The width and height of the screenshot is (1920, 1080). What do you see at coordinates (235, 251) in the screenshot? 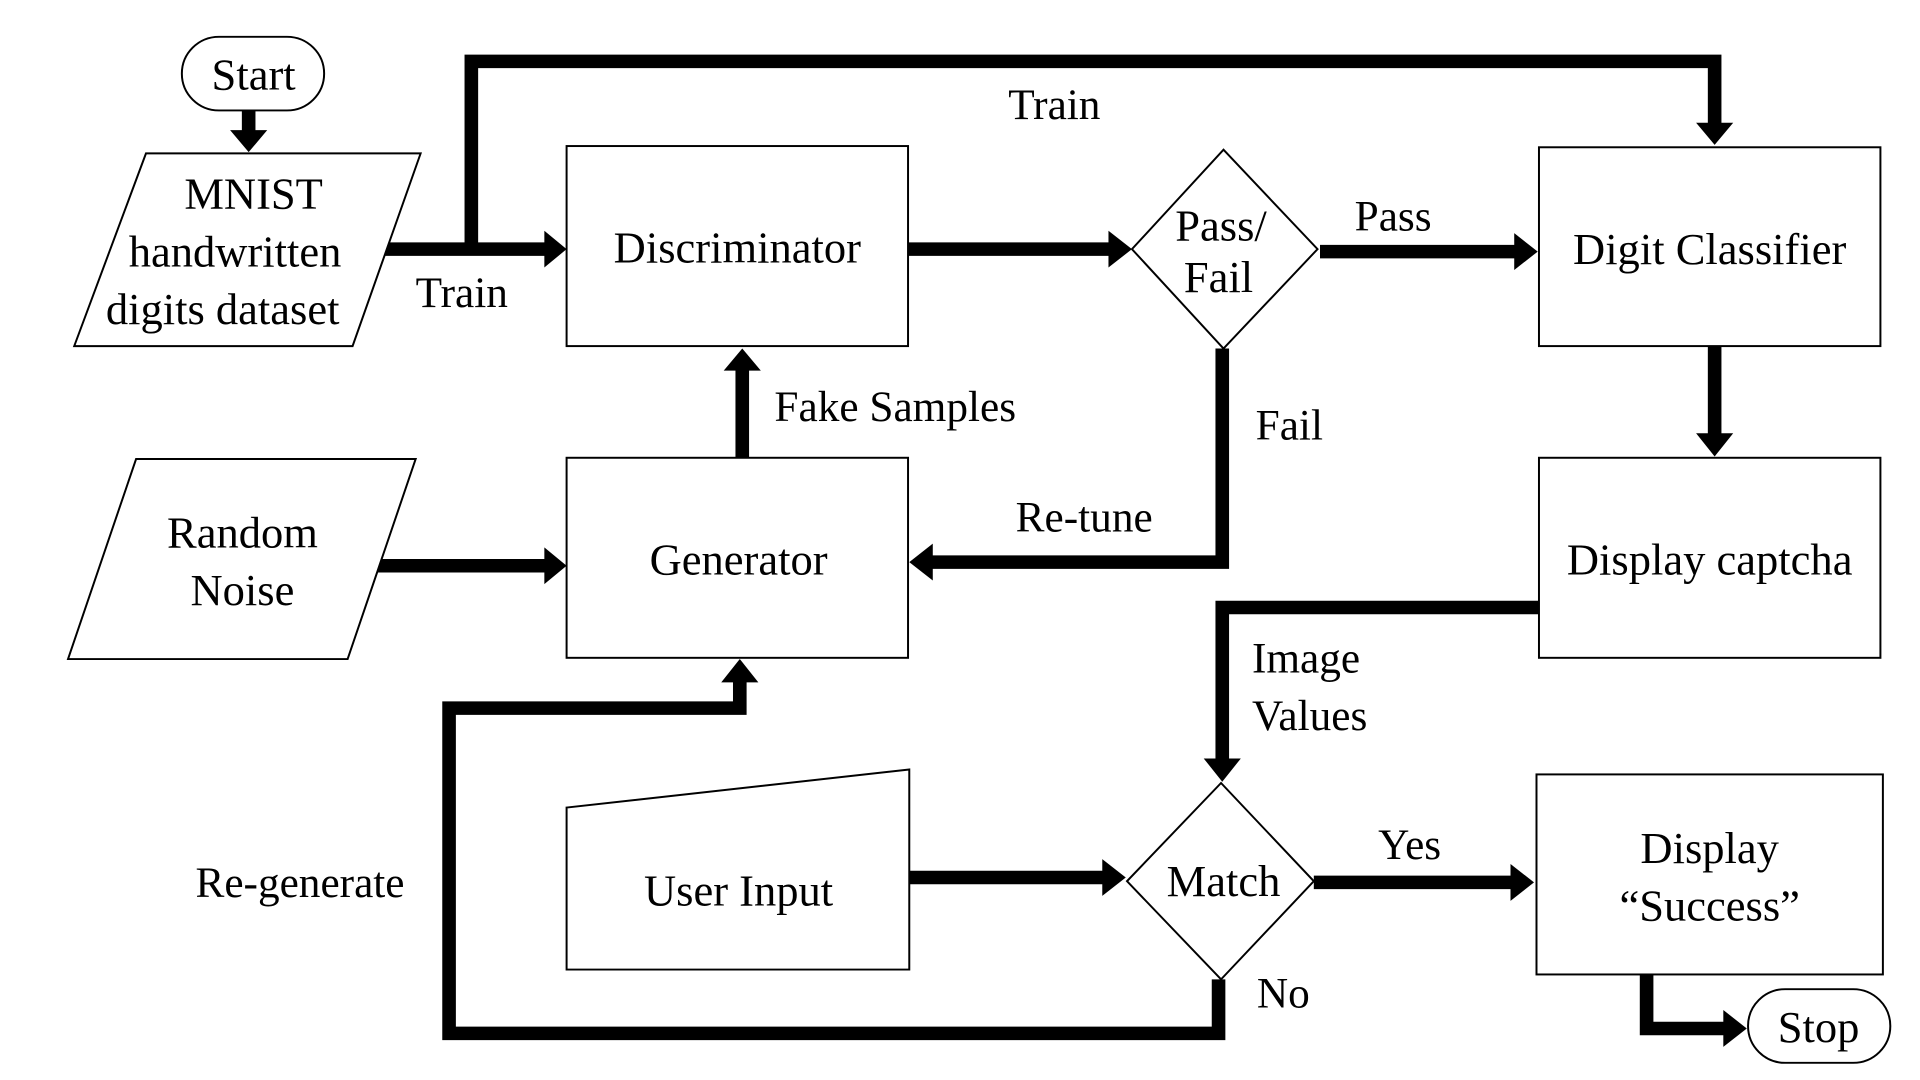
I see `node-mnist-line-2: handwritten` at bounding box center [235, 251].